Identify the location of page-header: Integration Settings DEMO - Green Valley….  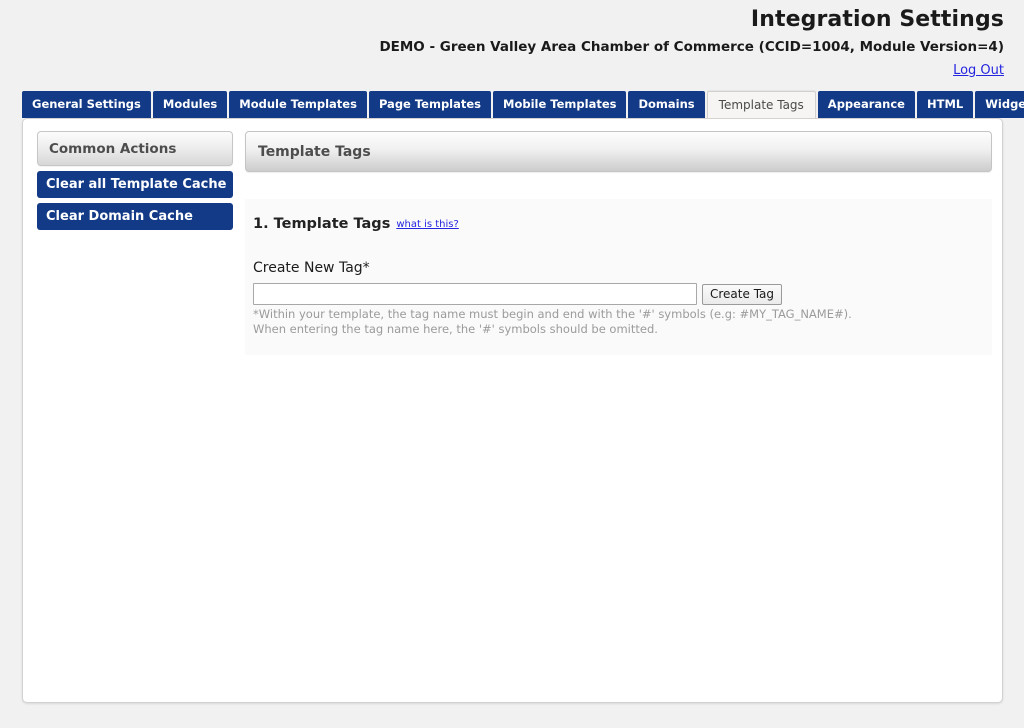
(512, 40).